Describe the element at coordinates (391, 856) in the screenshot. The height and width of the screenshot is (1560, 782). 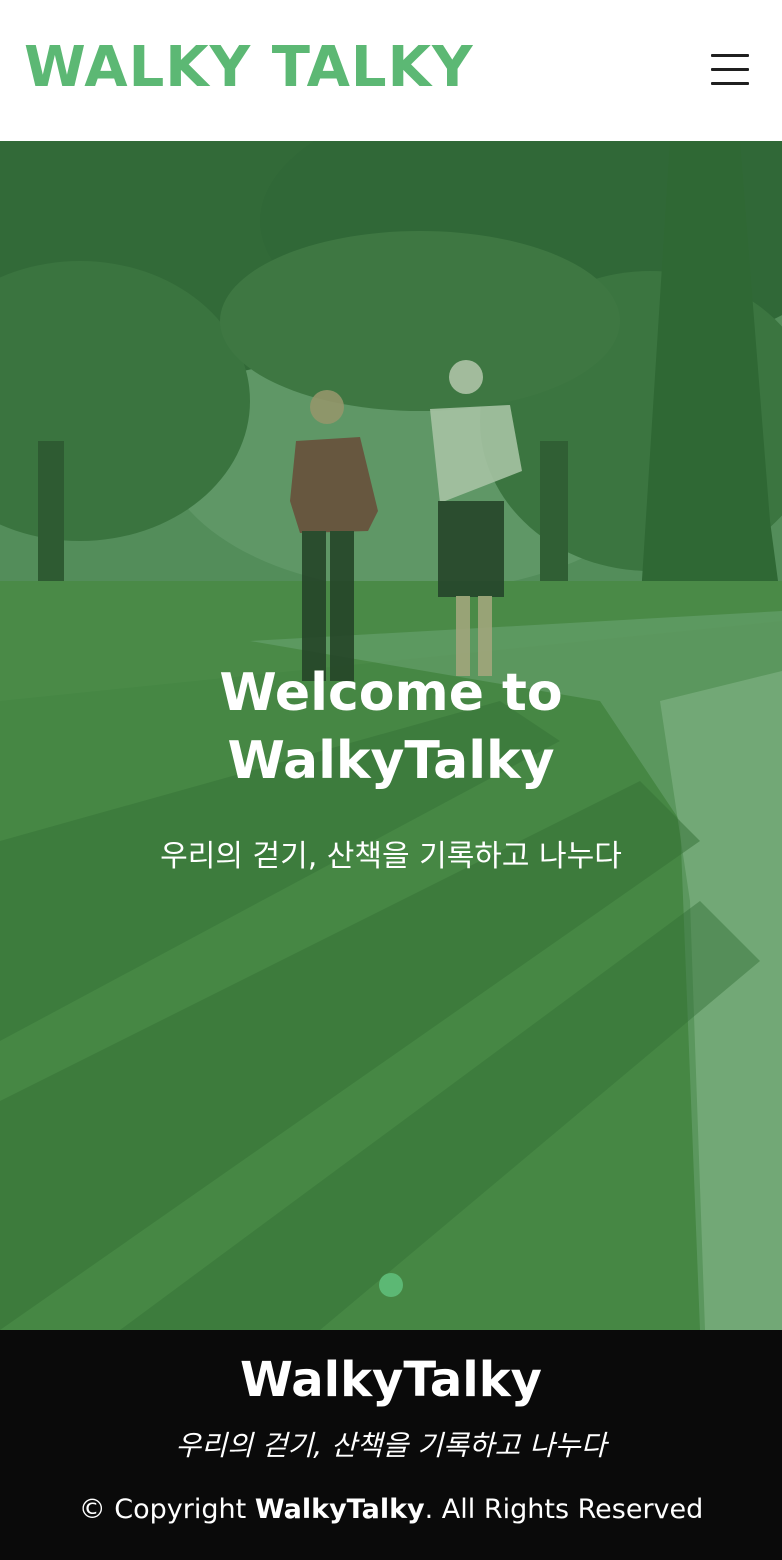
I see `hero-subtitle: 우리의 걷기, 산책을 기록하고 나누다` at that location.